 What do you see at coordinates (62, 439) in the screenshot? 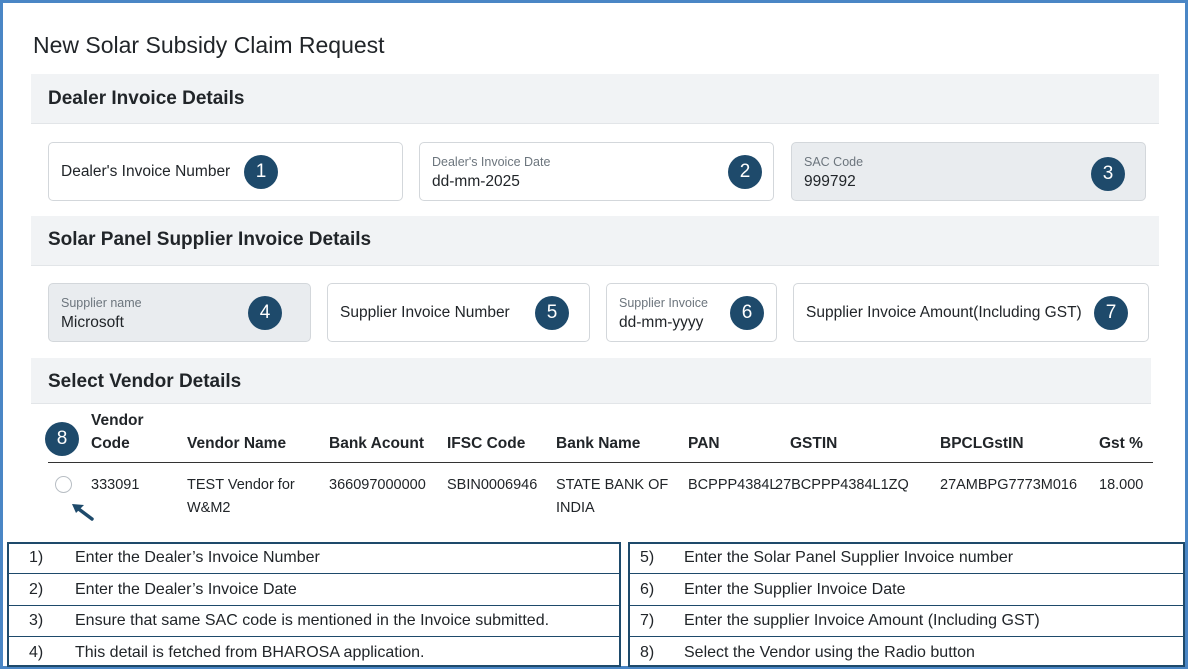
I see `step-badge-8: 8` at bounding box center [62, 439].